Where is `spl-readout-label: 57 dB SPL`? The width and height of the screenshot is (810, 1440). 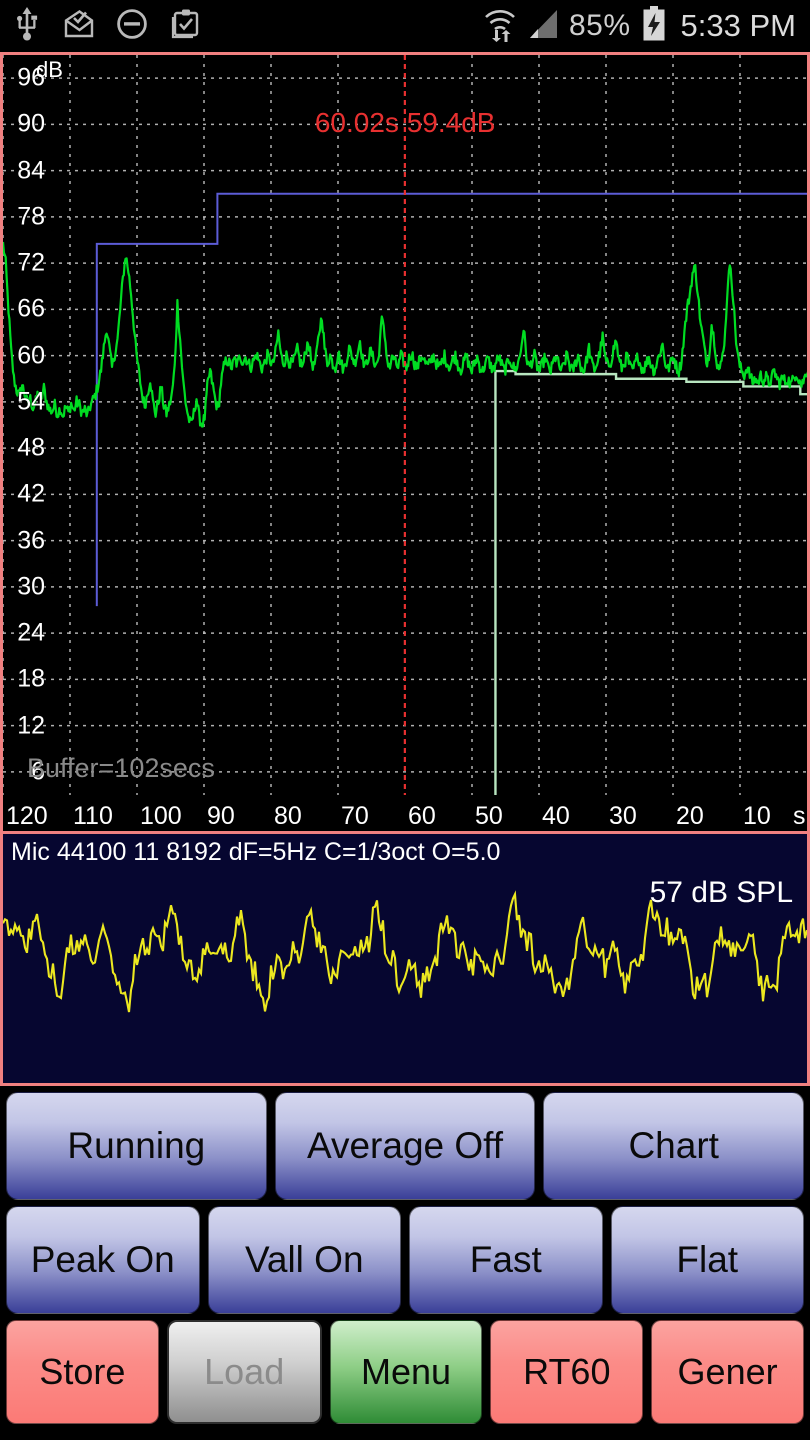 spl-readout-label: 57 dB SPL is located at coordinates (721, 892).